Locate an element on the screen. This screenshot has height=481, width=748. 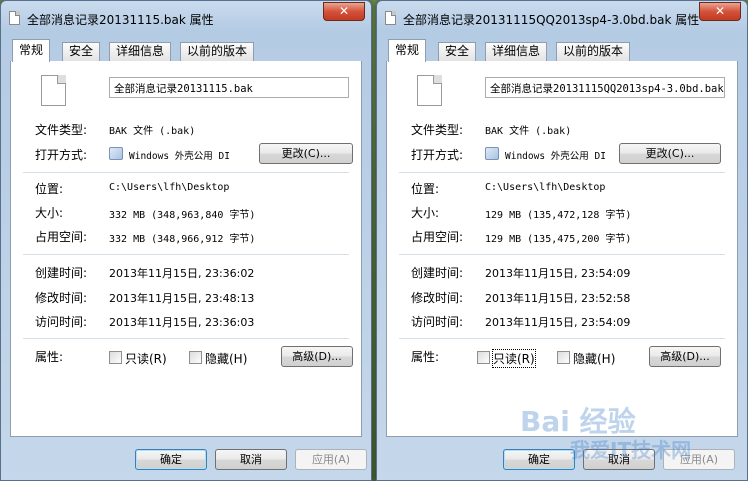
watermark-text: 我爱IT技术网 is located at coordinates (631, 450).